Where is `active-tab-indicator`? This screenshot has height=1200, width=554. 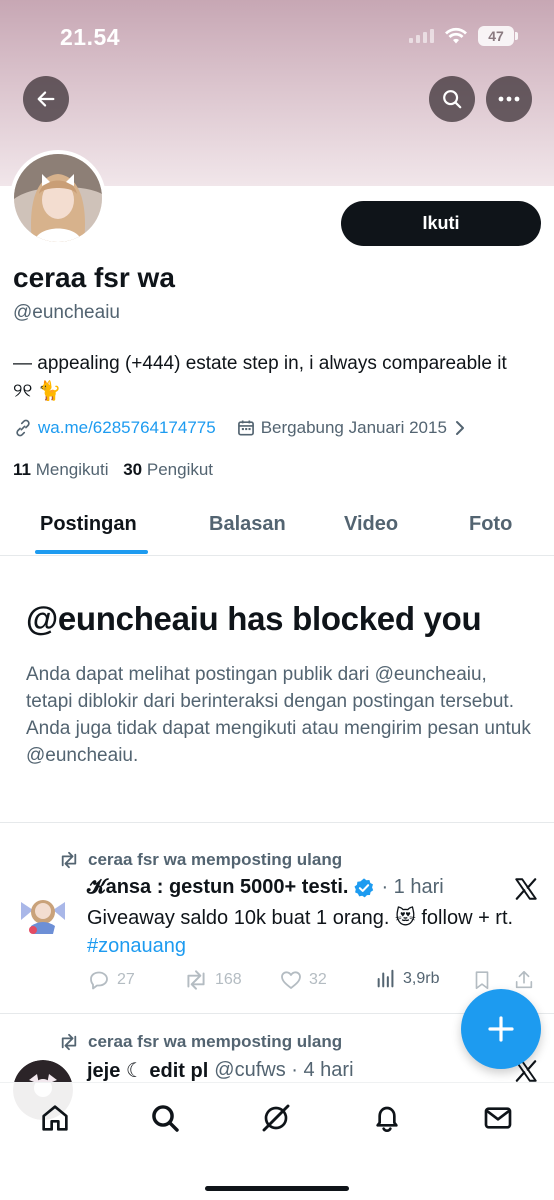
active-tab-indicator is located at coordinates (91, 552).